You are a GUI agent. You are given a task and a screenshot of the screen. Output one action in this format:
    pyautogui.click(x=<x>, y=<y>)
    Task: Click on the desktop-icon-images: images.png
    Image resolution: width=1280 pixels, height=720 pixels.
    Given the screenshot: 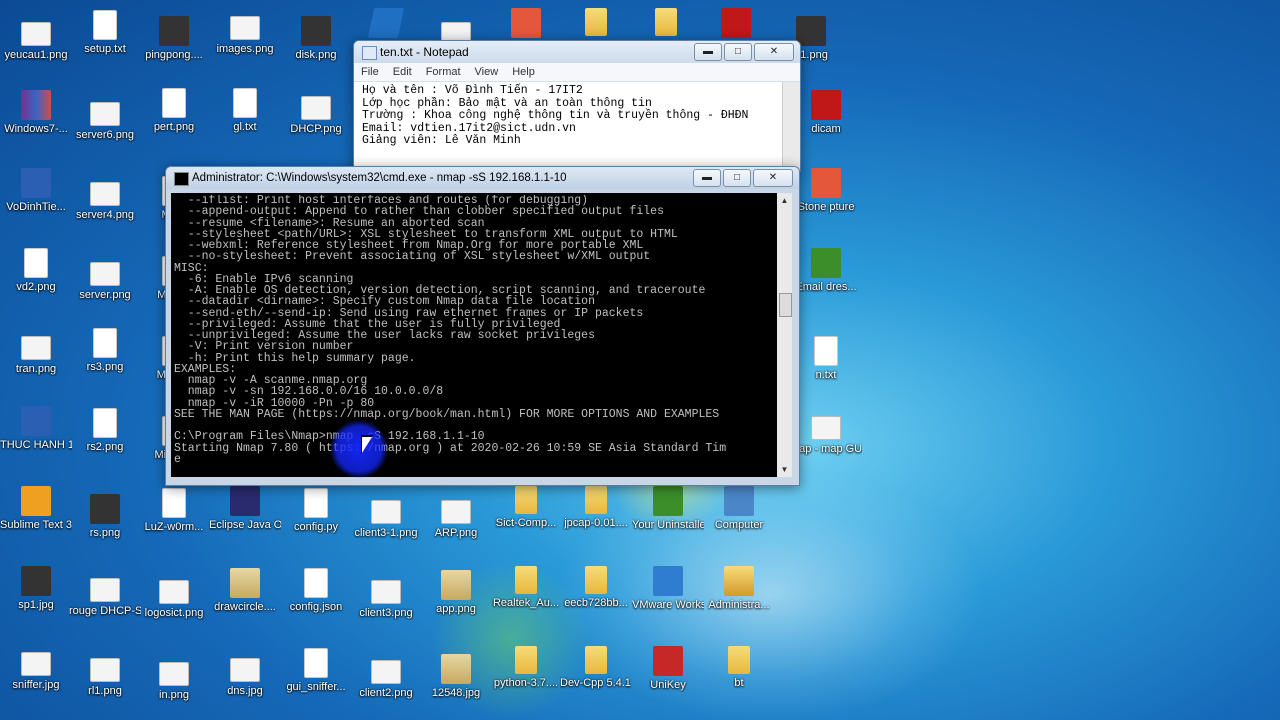 What is the action you would take?
    pyautogui.click(x=245, y=33)
    